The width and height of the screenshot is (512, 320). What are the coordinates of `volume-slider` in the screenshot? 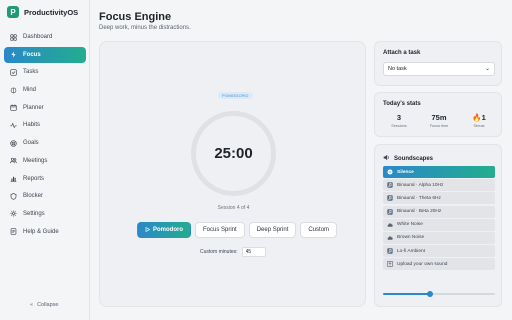 It's located at (439, 294).